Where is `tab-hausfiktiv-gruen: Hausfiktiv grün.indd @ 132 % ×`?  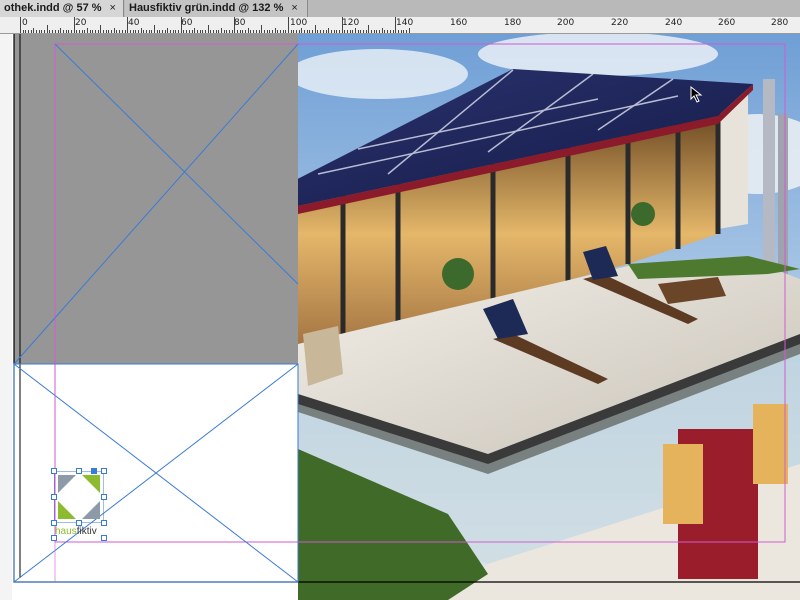
tab-hausfiktiv-gruen: Hausfiktiv grün.indd @ 132 % × is located at coordinates (216, 8).